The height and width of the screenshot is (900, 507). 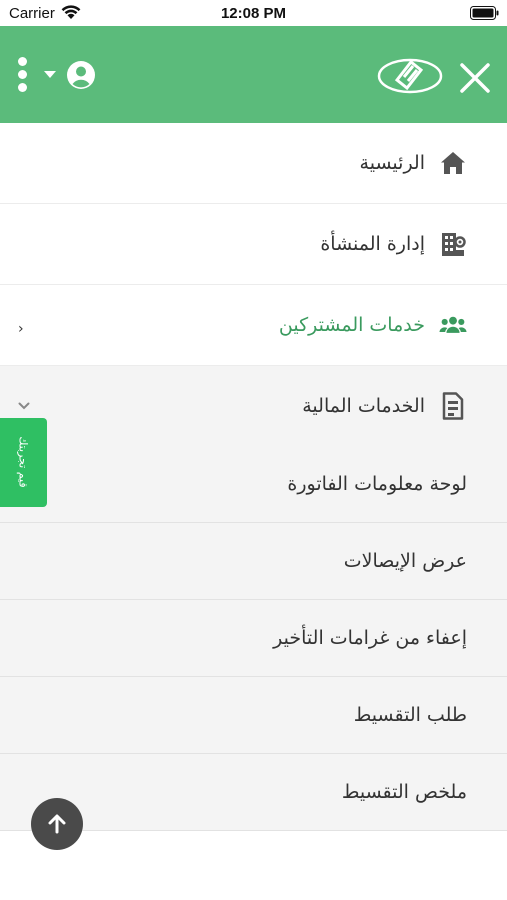 I want to click on menu-item-home: الرئيسية, so click(x=253, y=163).